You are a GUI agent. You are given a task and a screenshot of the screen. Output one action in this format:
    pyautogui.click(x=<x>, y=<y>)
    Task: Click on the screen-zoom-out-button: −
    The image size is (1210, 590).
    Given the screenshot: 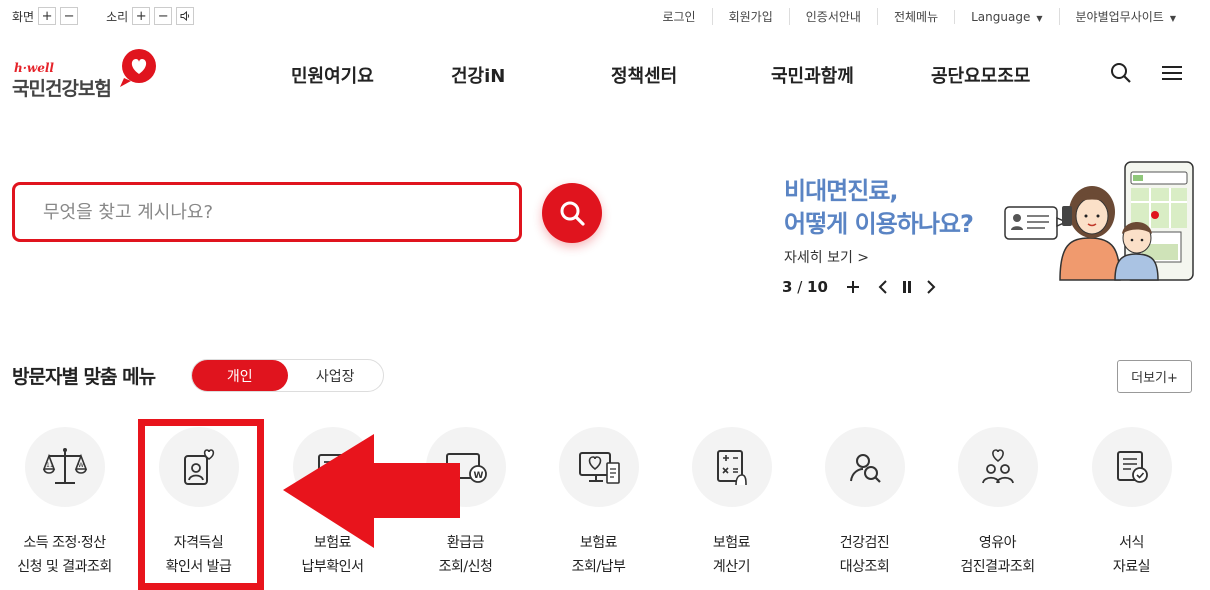 What is the action you would take?
    pyautogui.click(x=69, y=16)
    